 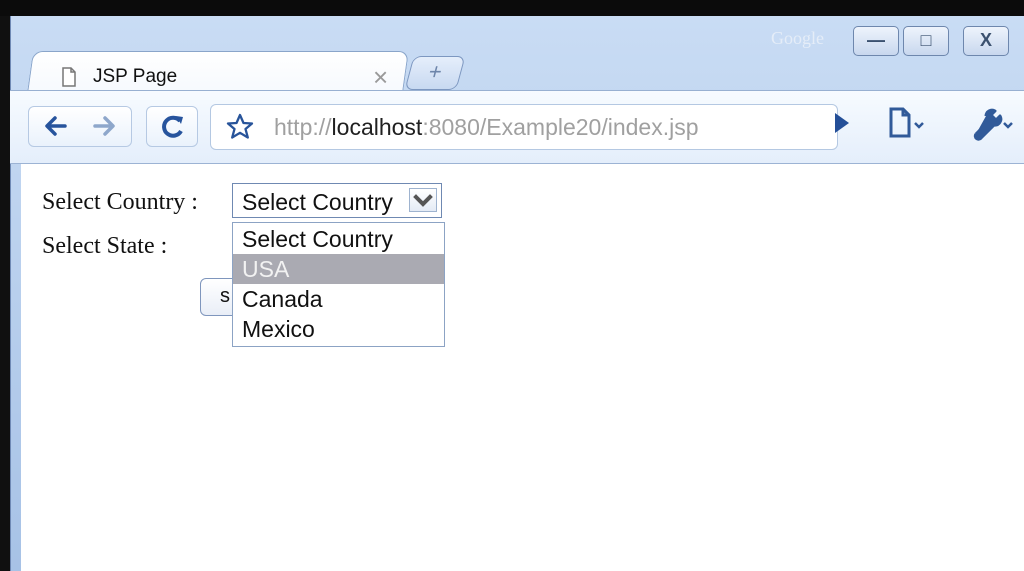 I want to click on state-label: Select State :, so click(x=105, y=246).